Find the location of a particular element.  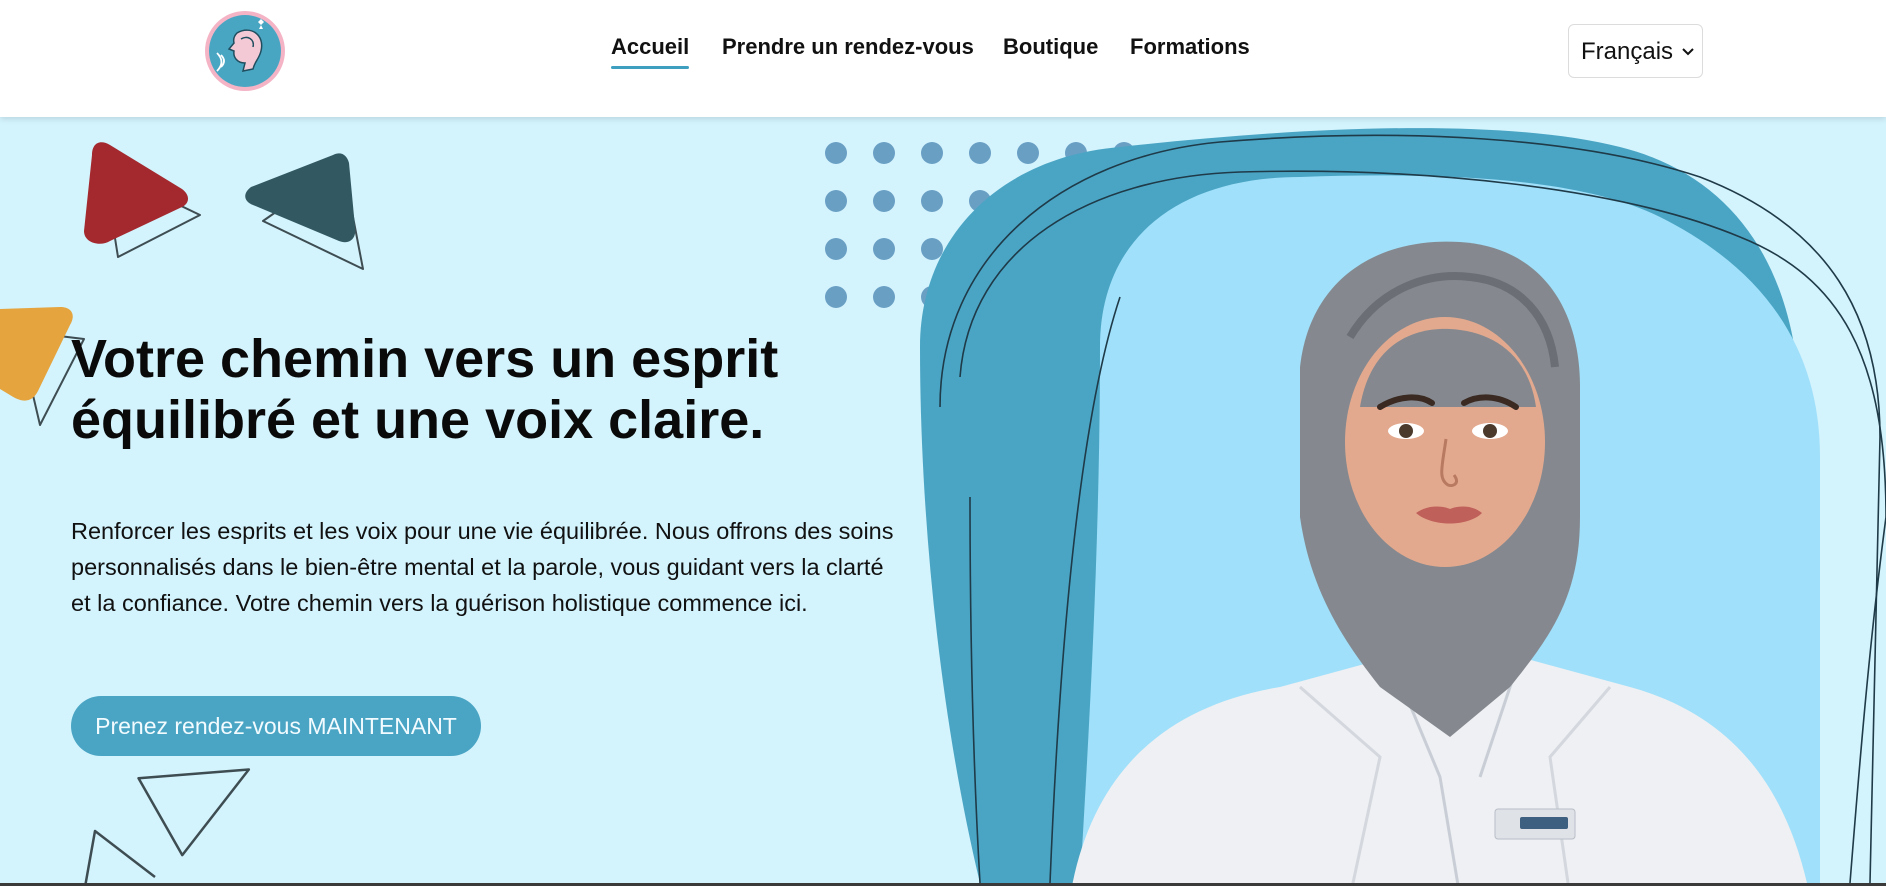

nav-item-boutique: Boutique is located at coordinates (1050, 47).